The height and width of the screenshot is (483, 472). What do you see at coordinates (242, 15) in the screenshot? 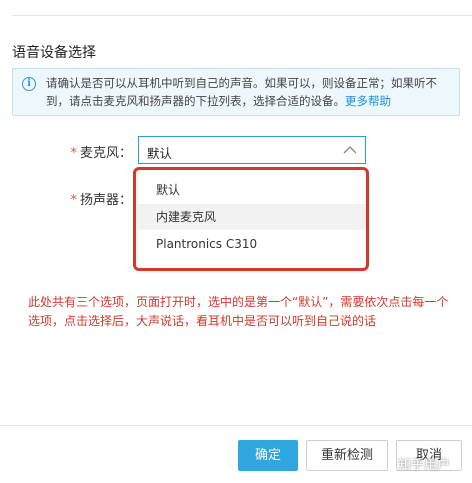
I see `top-divider` at bounding box center [242, 15].